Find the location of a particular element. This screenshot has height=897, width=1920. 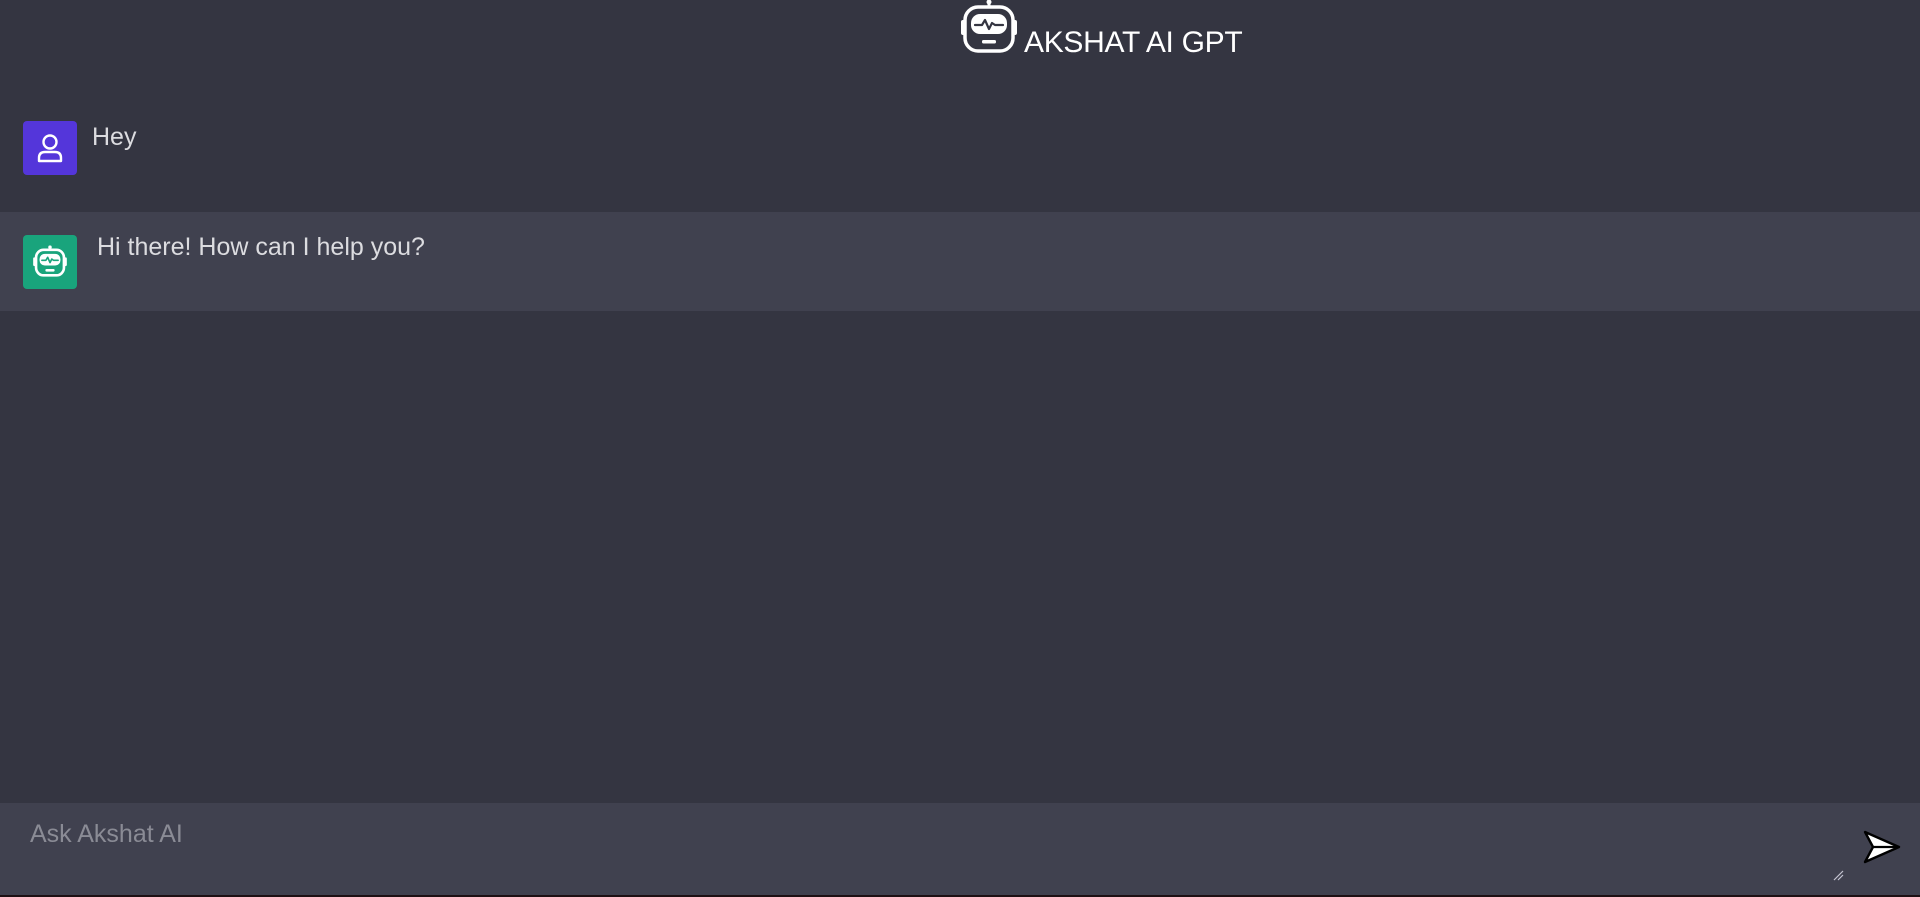

send-button is located at coordinates (1882, 847).